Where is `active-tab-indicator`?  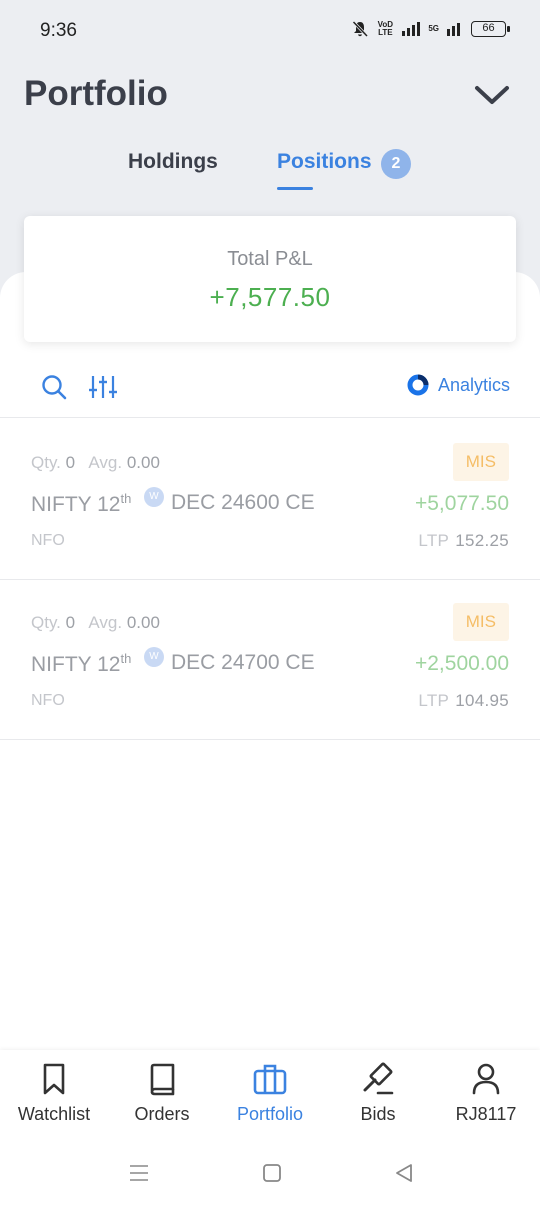
active-tab-indicator is located at coordinates (295, 188).